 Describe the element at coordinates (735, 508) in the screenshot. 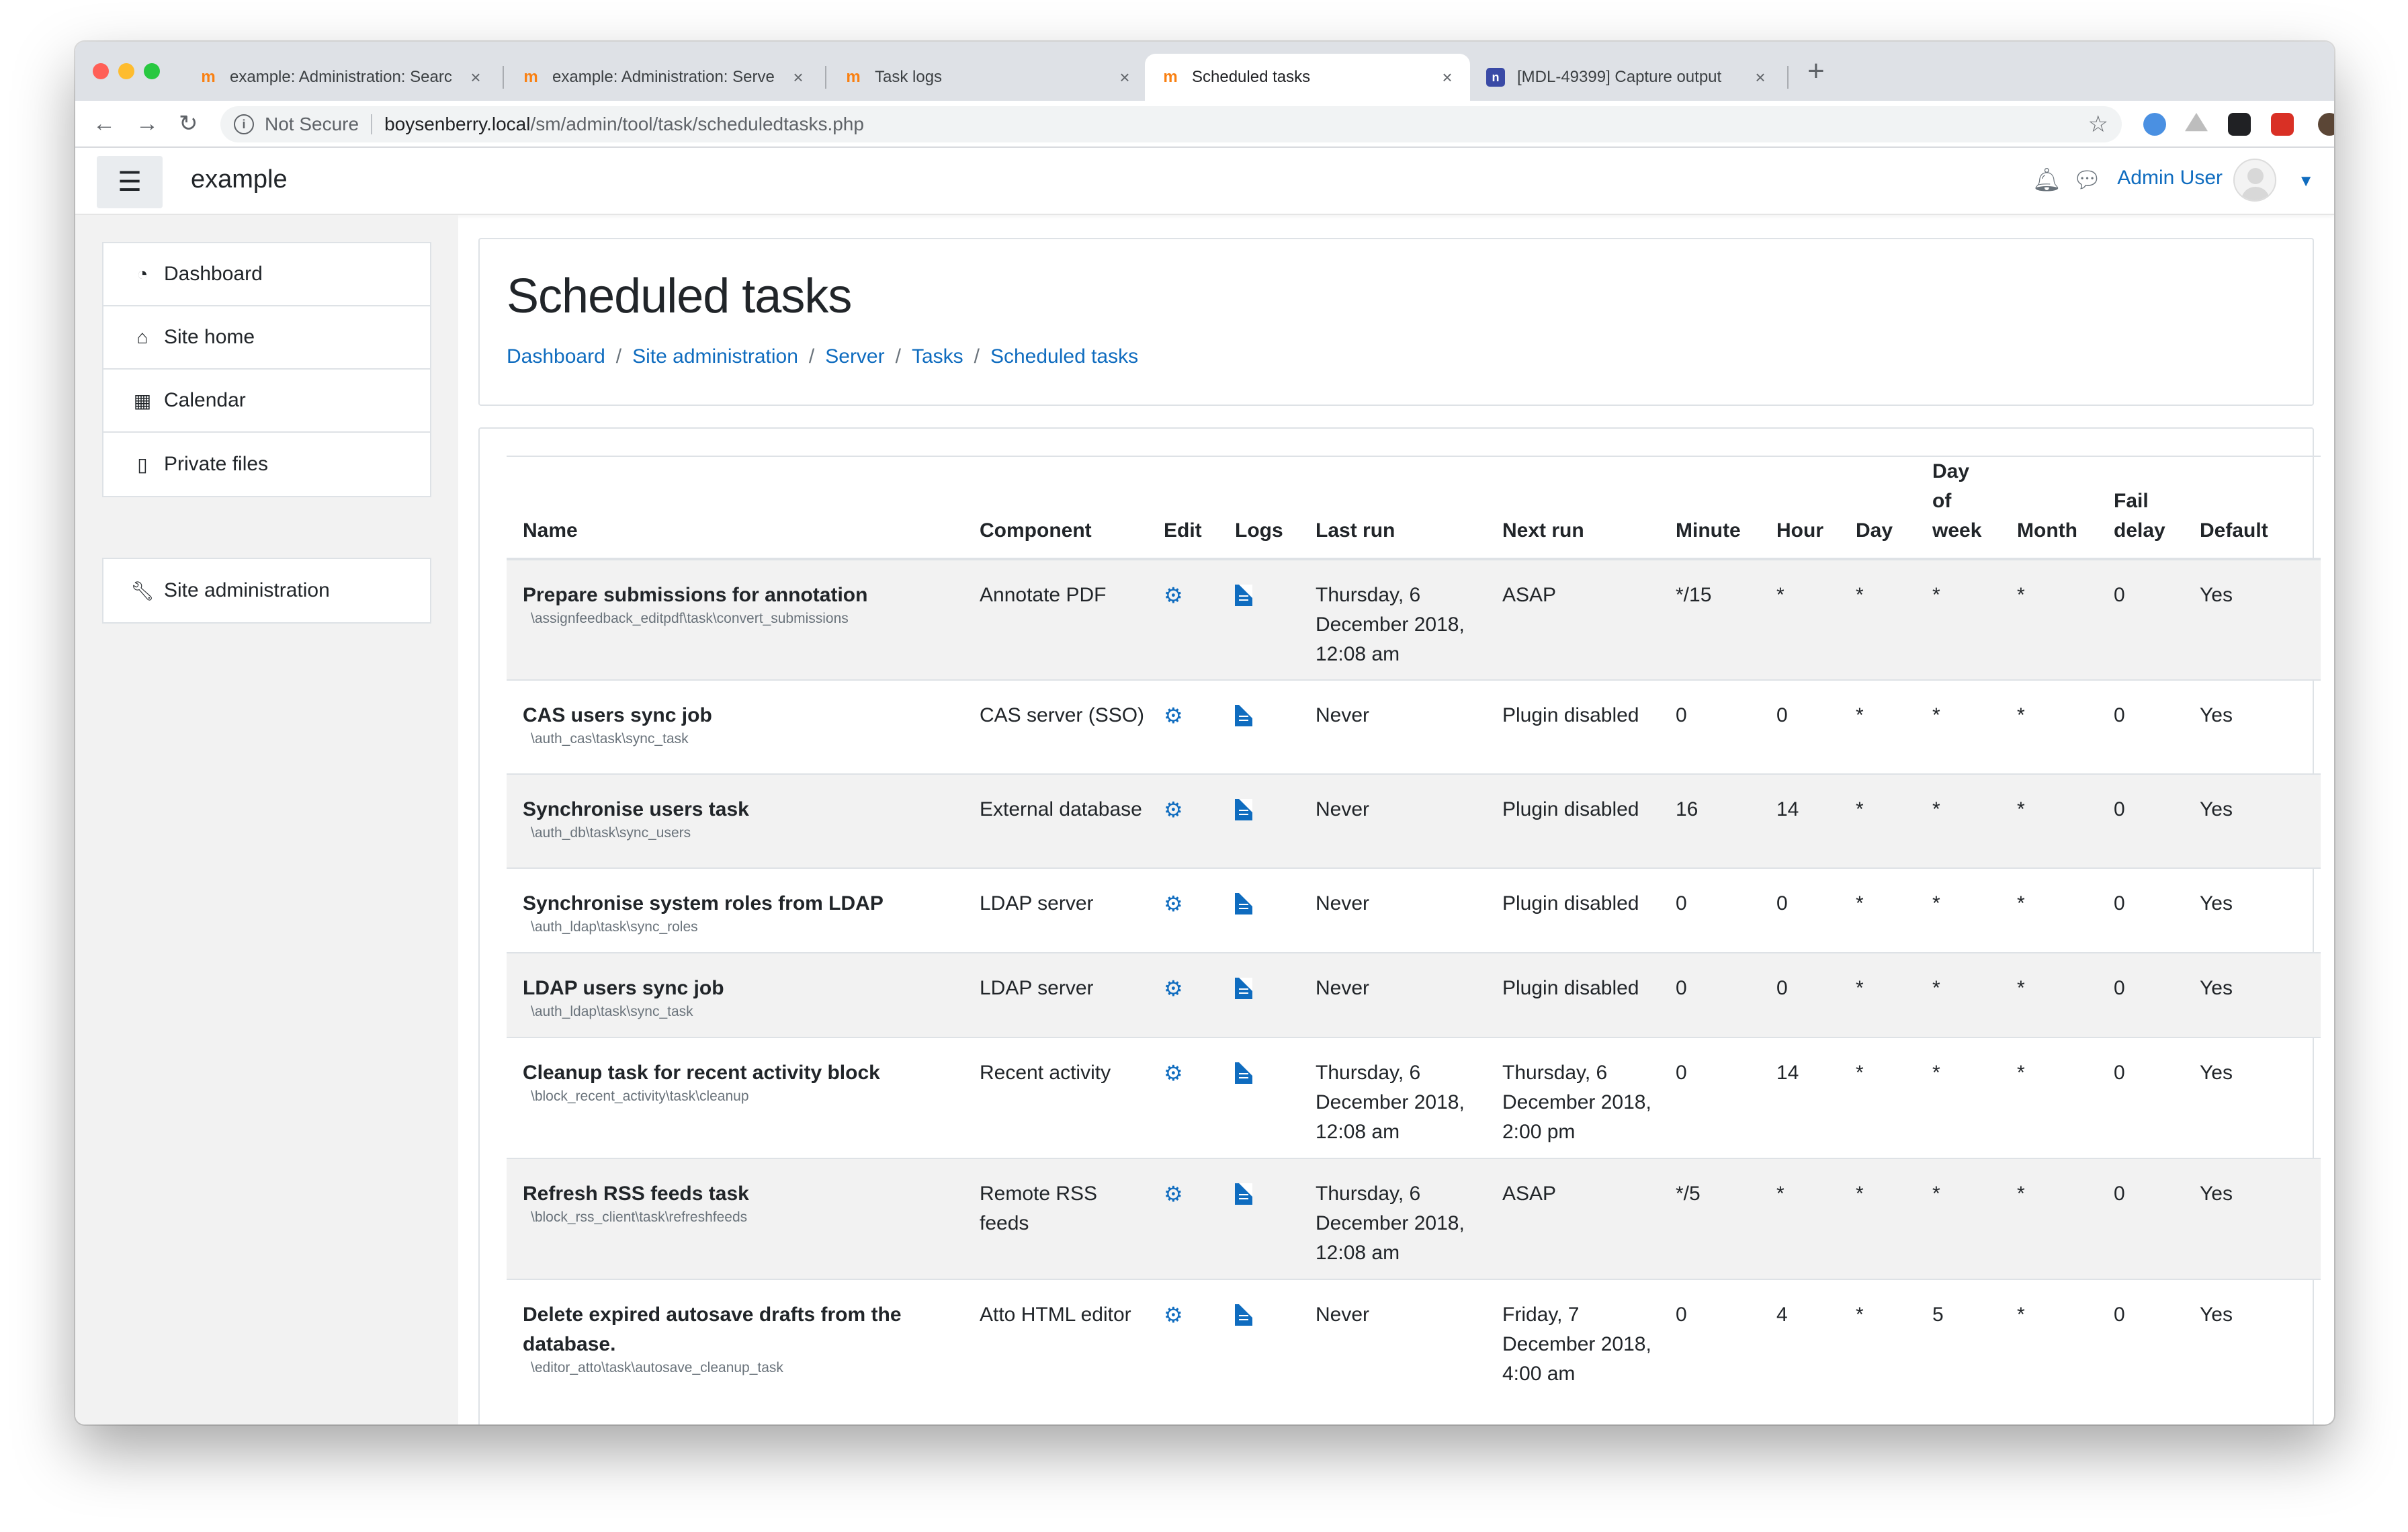

I see `column-header-name: Name` at that location.